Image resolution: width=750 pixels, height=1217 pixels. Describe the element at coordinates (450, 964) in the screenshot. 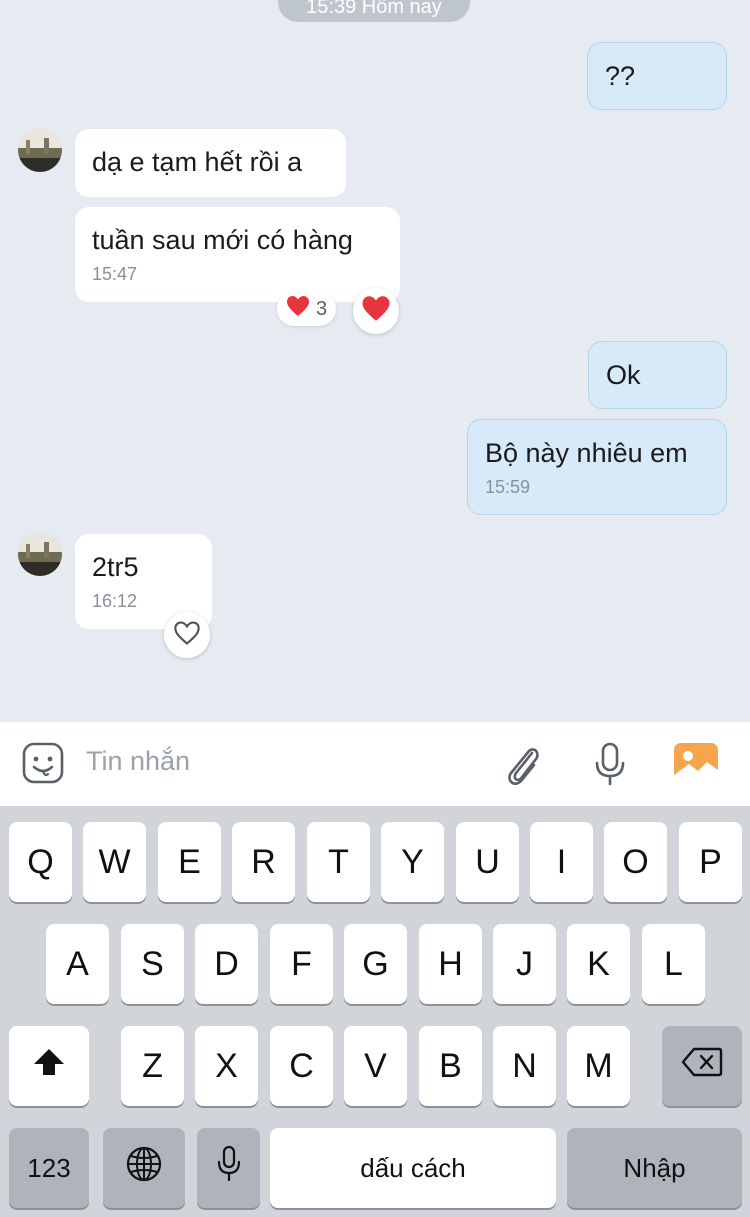

I see `key-h: H` at that location.